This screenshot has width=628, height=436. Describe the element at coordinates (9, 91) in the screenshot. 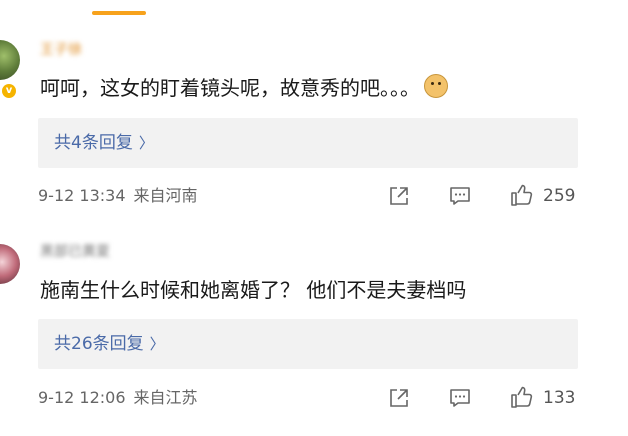

I see `verified-badge-icon: v` at that location.